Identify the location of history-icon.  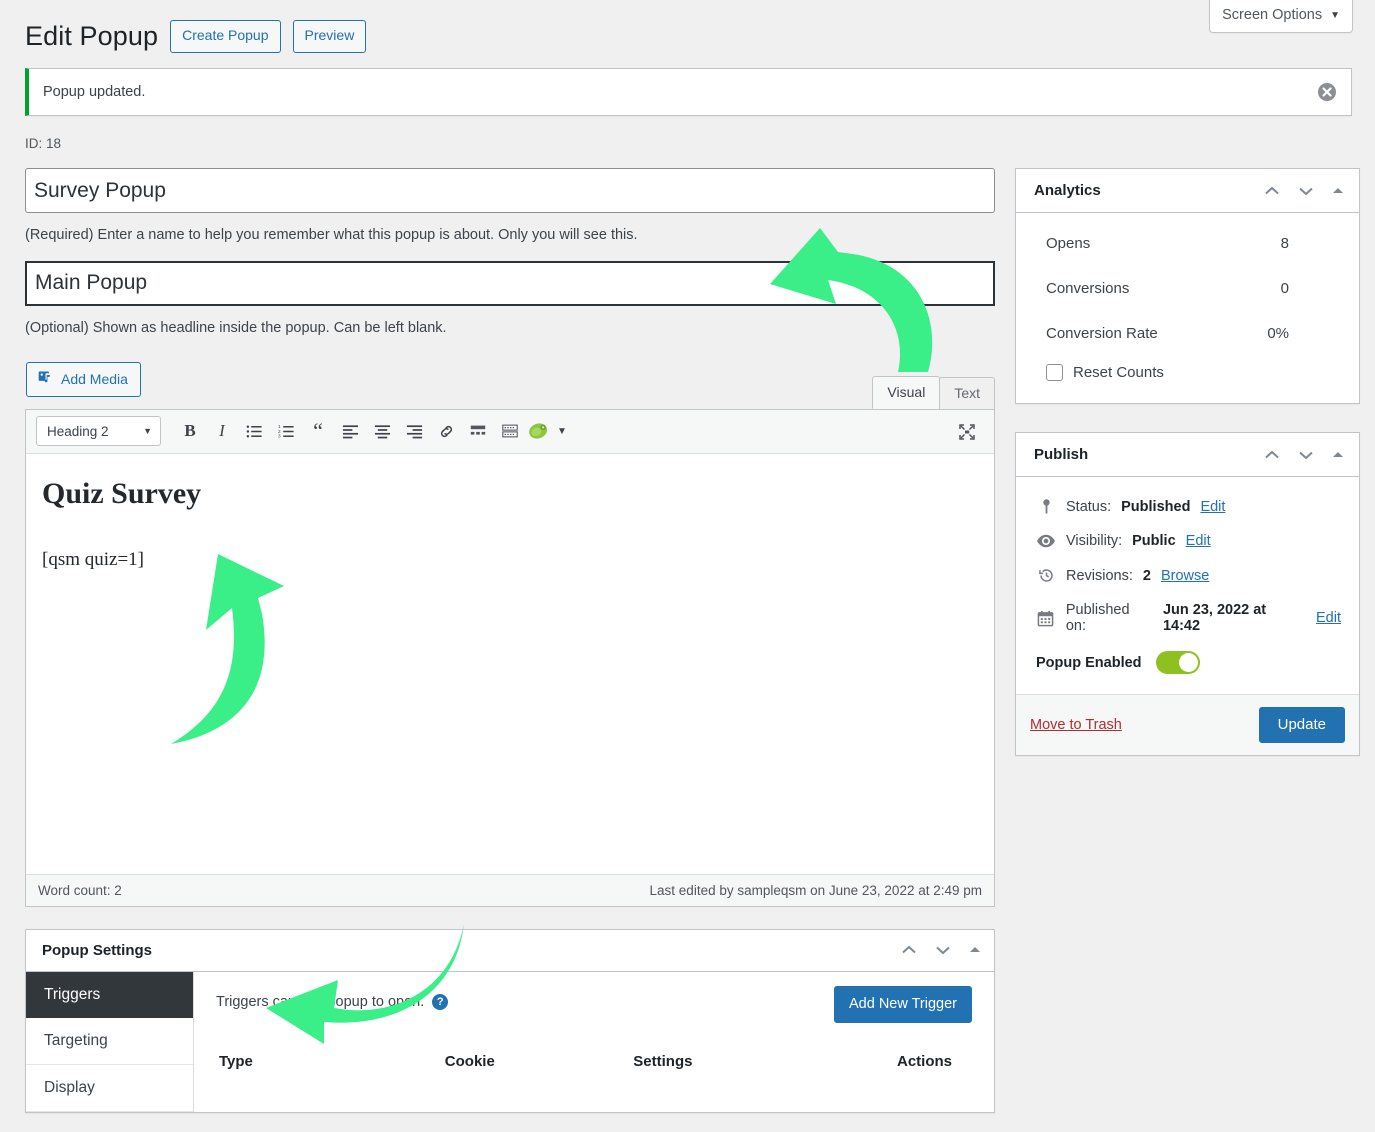
(1046, 575).